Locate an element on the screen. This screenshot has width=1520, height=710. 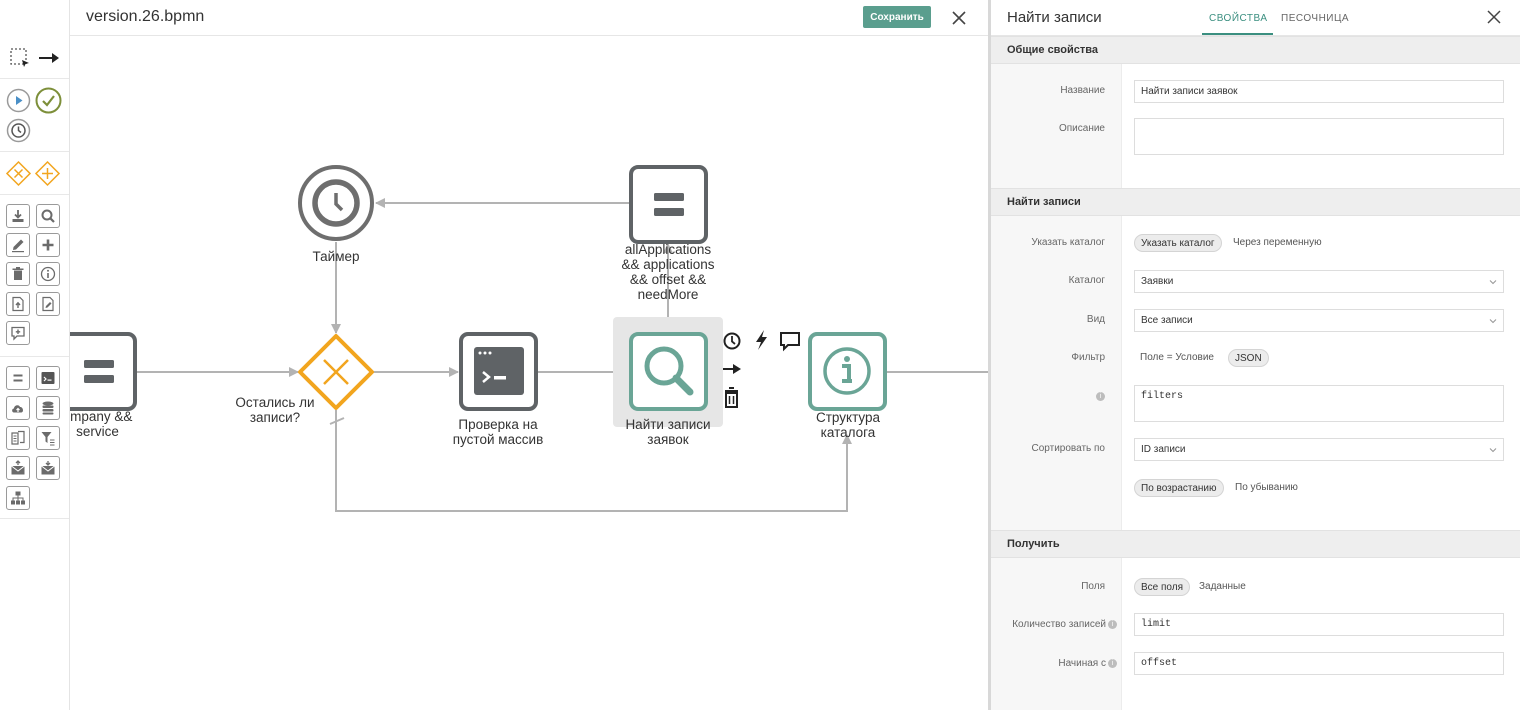
section-title: Получить is located at coordinates (1033, 544).